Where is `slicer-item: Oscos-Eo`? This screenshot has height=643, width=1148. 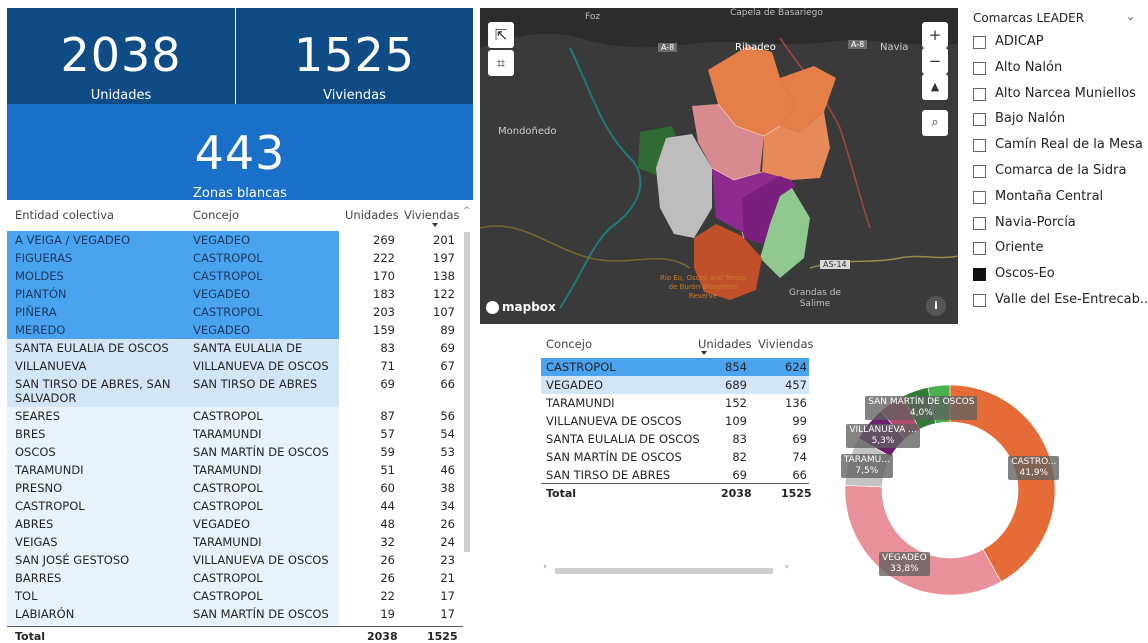
slicer-item: Oscos-Eo is located at coordinates (1060, 275).